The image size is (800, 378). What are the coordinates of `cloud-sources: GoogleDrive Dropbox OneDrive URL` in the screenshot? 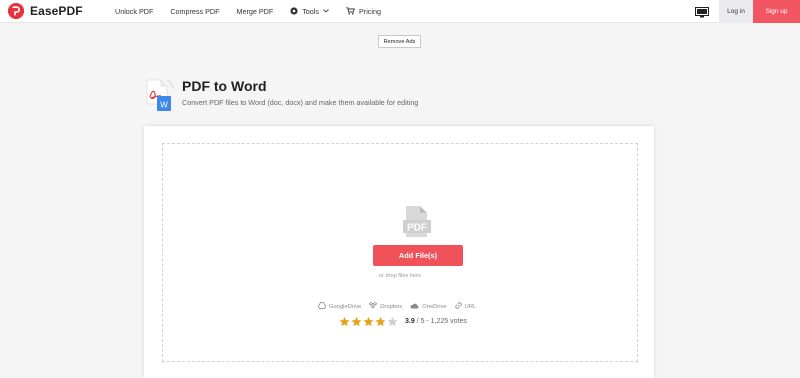 It's located at (397, 306).